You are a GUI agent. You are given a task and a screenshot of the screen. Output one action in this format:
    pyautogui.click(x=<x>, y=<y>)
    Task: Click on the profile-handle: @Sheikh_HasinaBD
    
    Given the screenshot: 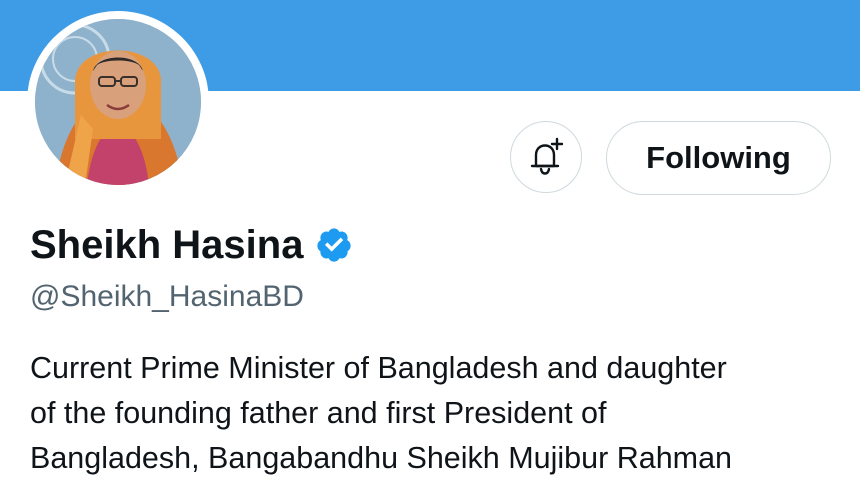 What is the action you would take?
    pyautogui.click(x=167, y=296)
    